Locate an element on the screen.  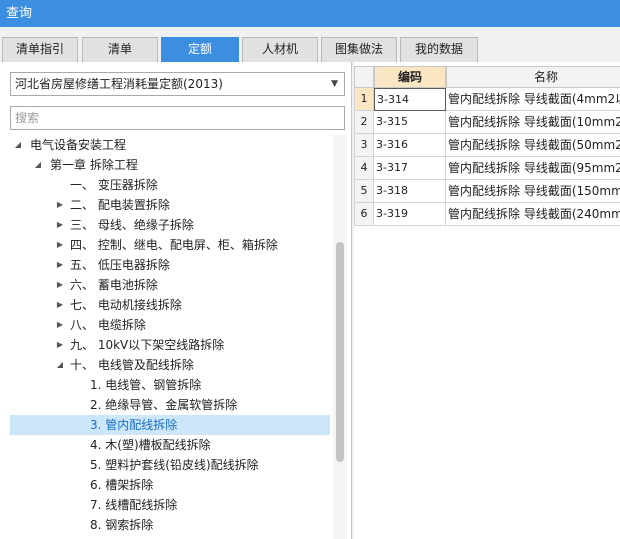
tab-bar: 清单指引 清单 定额 人材机 图集做法 我的数据 is located at coordinates (310, 49).